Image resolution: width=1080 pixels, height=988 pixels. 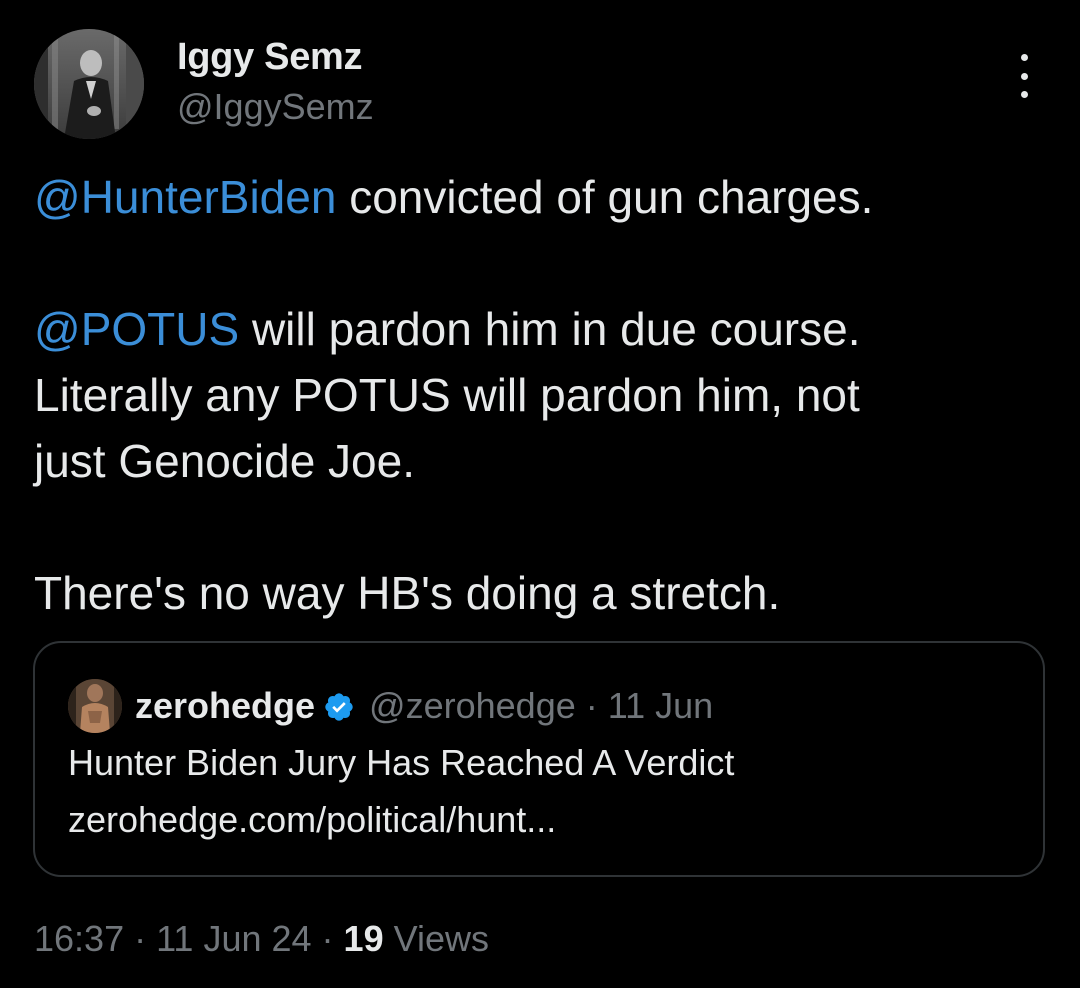 What do you see at coordinates (339, 706) in the screenshot?
I see `verified-badge-icon` at bounding box center [339, 706].